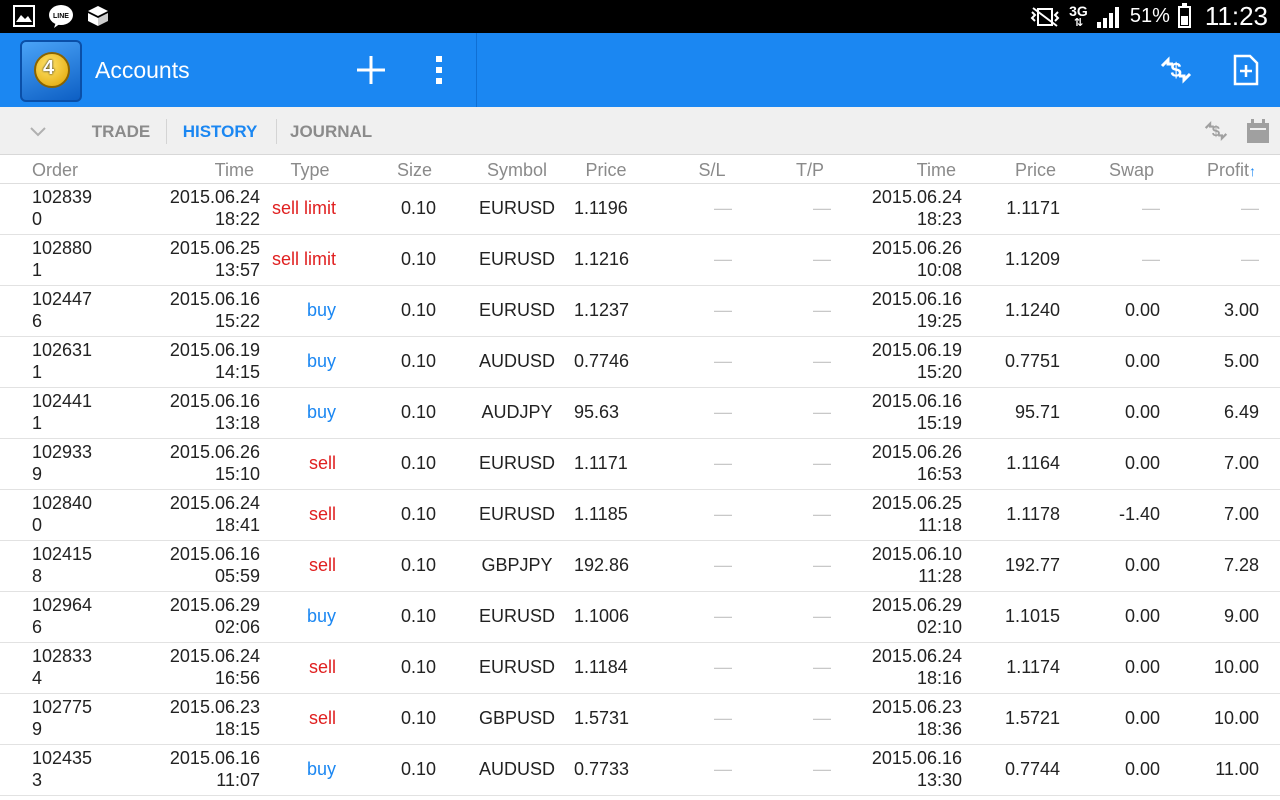 The width and height of the screenshot is (1280, 800). I want to click on open-date: 2015.06.24, so click(214, 503).